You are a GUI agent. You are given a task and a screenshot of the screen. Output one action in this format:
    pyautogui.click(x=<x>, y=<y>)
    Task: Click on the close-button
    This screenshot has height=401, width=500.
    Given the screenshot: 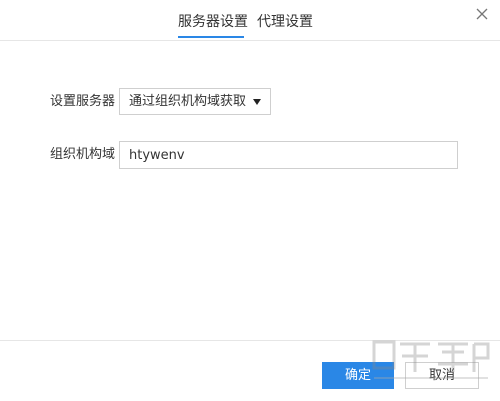 What is the action you would take?
    pyautogui.click(x=482, y=14)
    